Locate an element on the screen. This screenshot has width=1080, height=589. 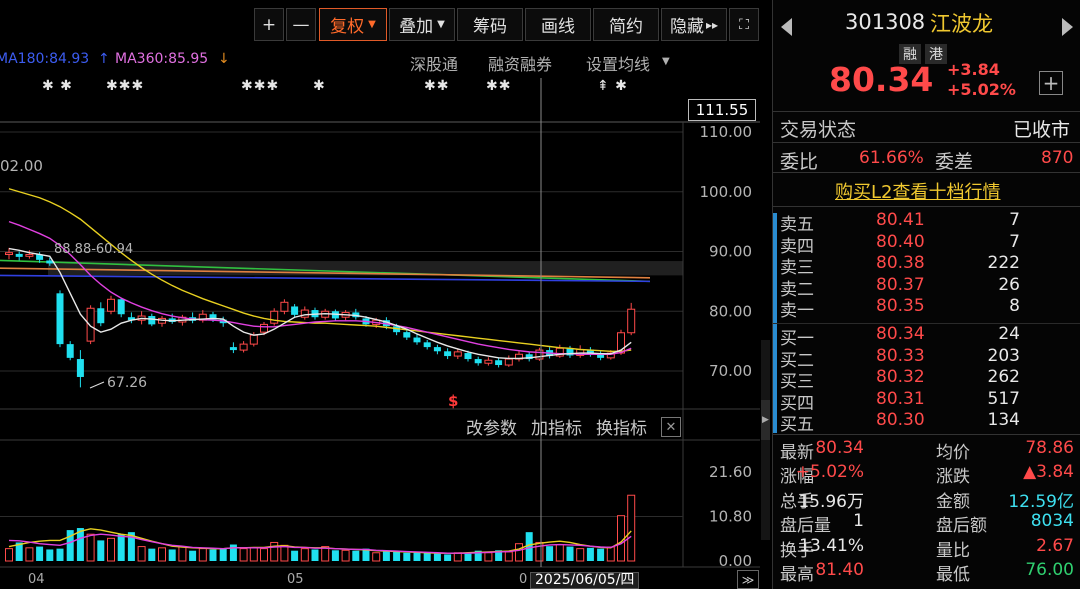
x-axis-month: 0 is located at coordinates (523, 579).